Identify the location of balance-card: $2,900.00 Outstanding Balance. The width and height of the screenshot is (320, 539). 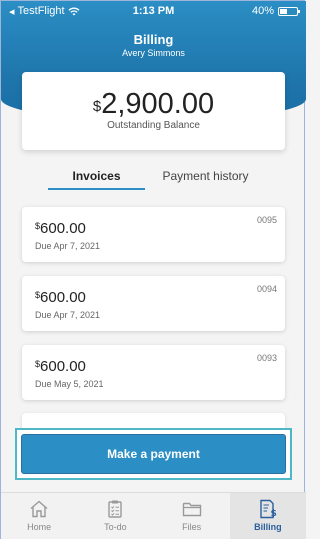
(153, 111).